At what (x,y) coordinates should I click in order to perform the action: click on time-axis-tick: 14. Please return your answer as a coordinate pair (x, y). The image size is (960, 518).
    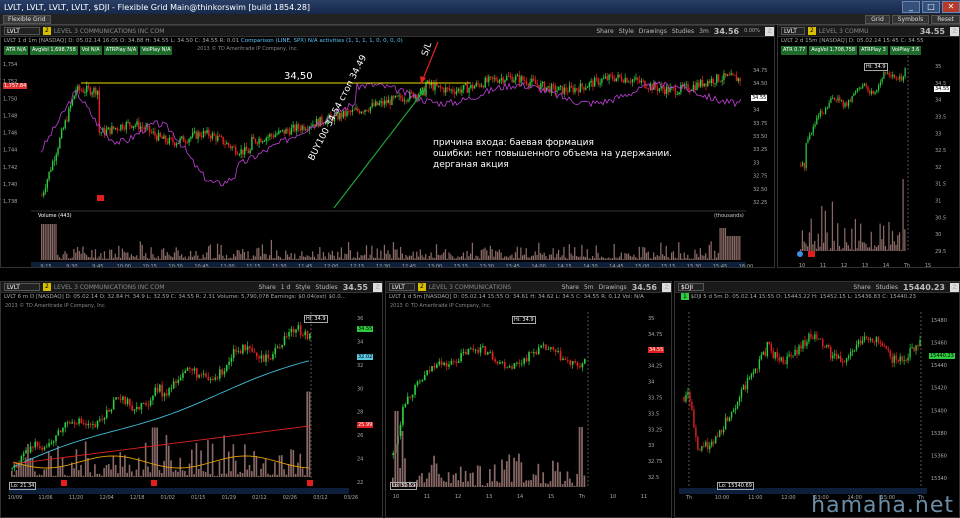
    Looking at the image, I should click on (886, 265).